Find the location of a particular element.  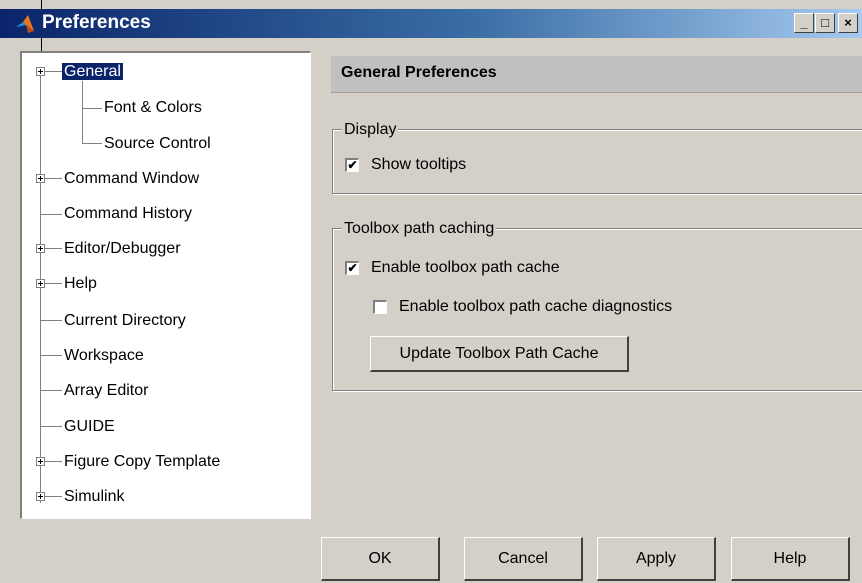

tree-item-array-editor: Array Editor is located at coordinates (106, 391).